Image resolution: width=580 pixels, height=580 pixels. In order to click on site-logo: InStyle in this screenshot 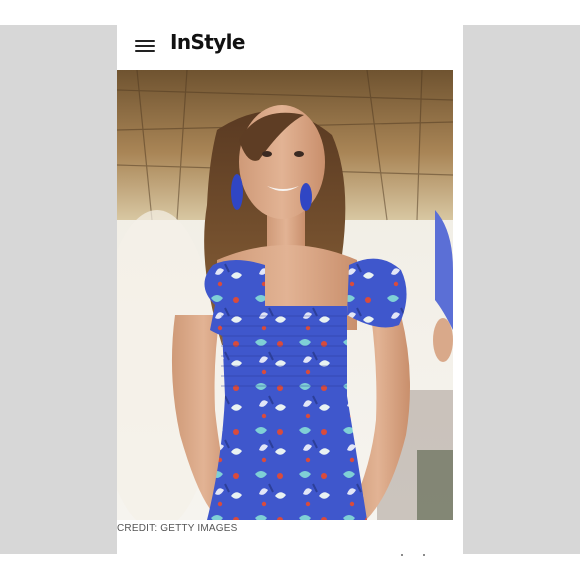, I will do `click(208, 42)`.